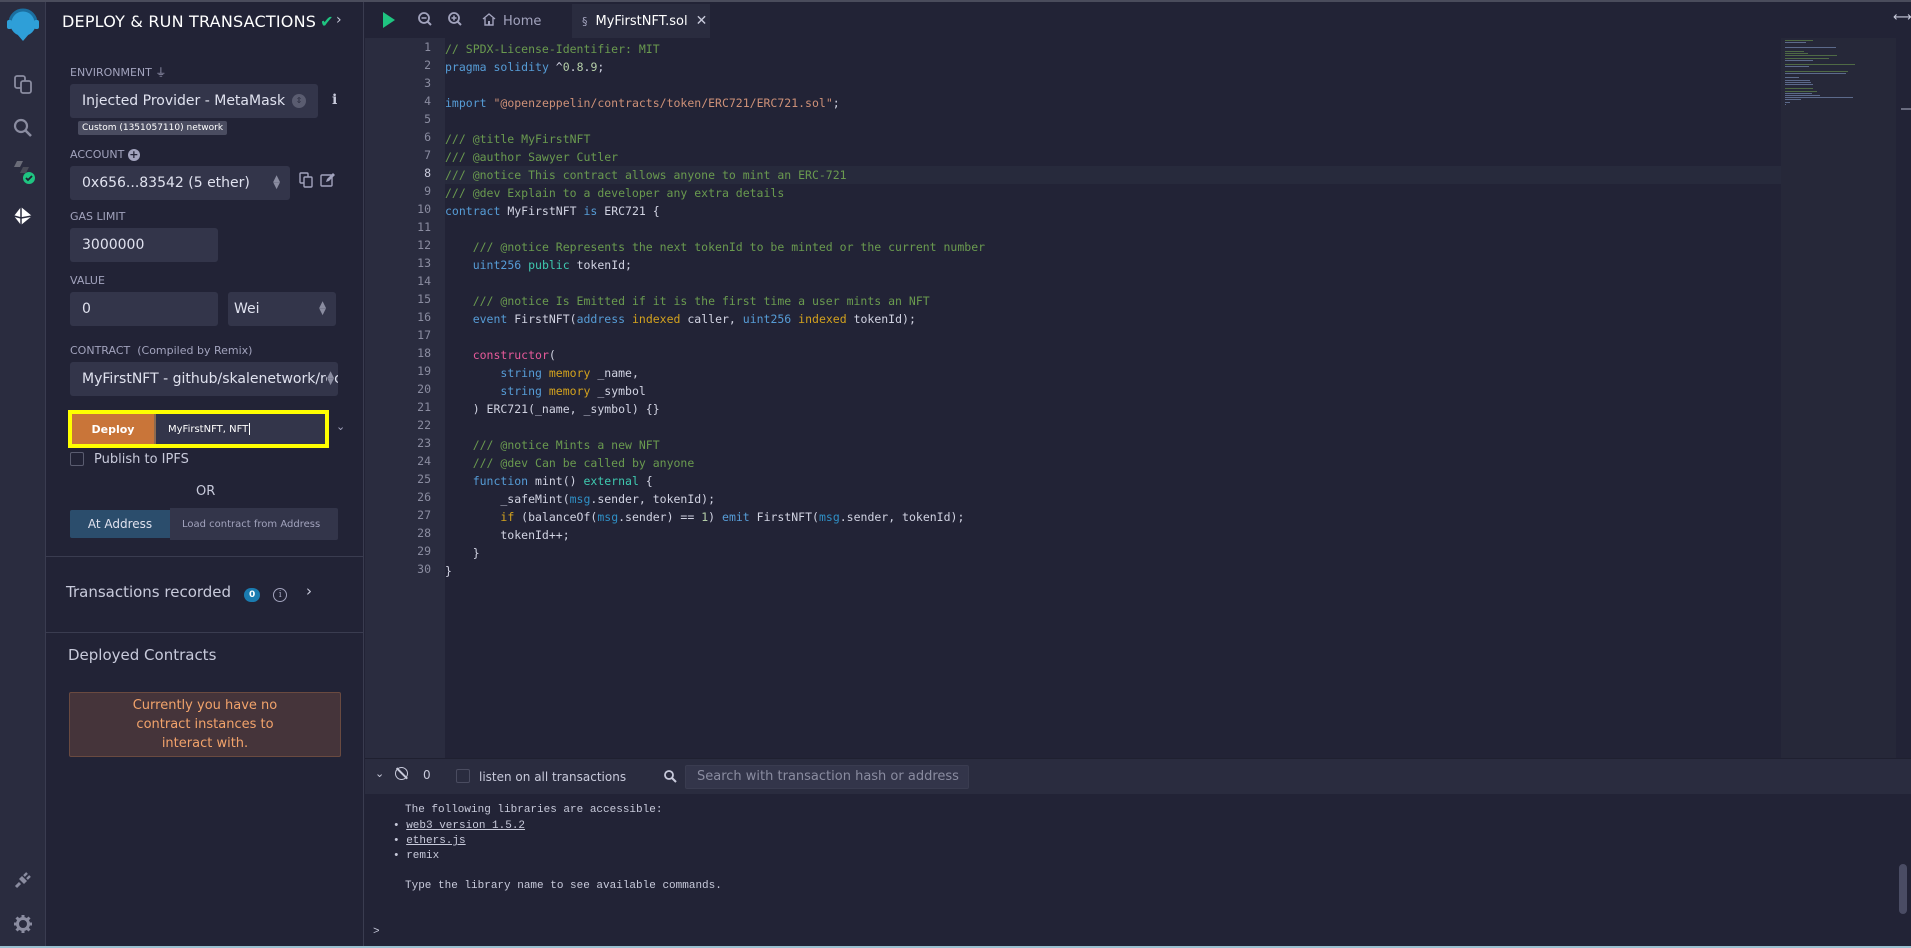 The image size is (1911, 948). What do you see at coordinates (114, 429) in the screenshot?
I see `deploy-button: Deploy` at bounding box center [114, 429].